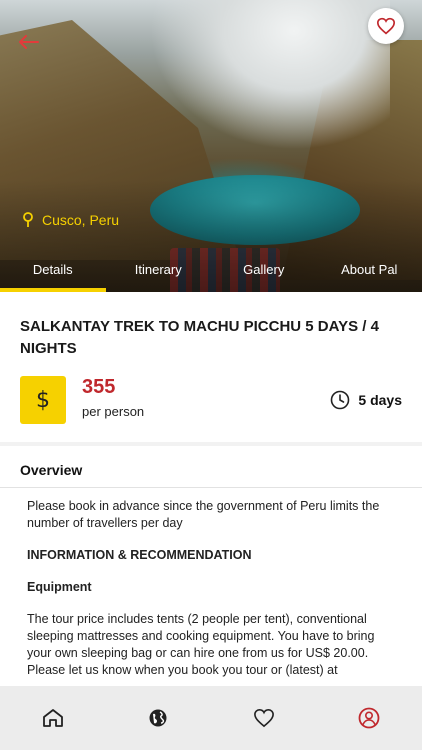 The image size is (422, 750). Describe the element at coordinates (81, 220) in the screenshot. I see `location-label: Cusco, Peru` at that location.